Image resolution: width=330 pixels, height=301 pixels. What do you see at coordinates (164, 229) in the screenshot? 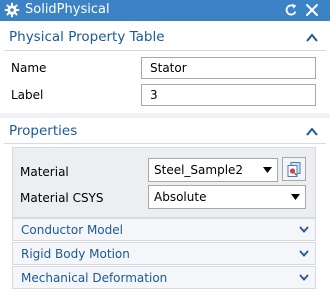
I see `subsection-conductor-model: Conductor Model` at bounding box center [164, 229].